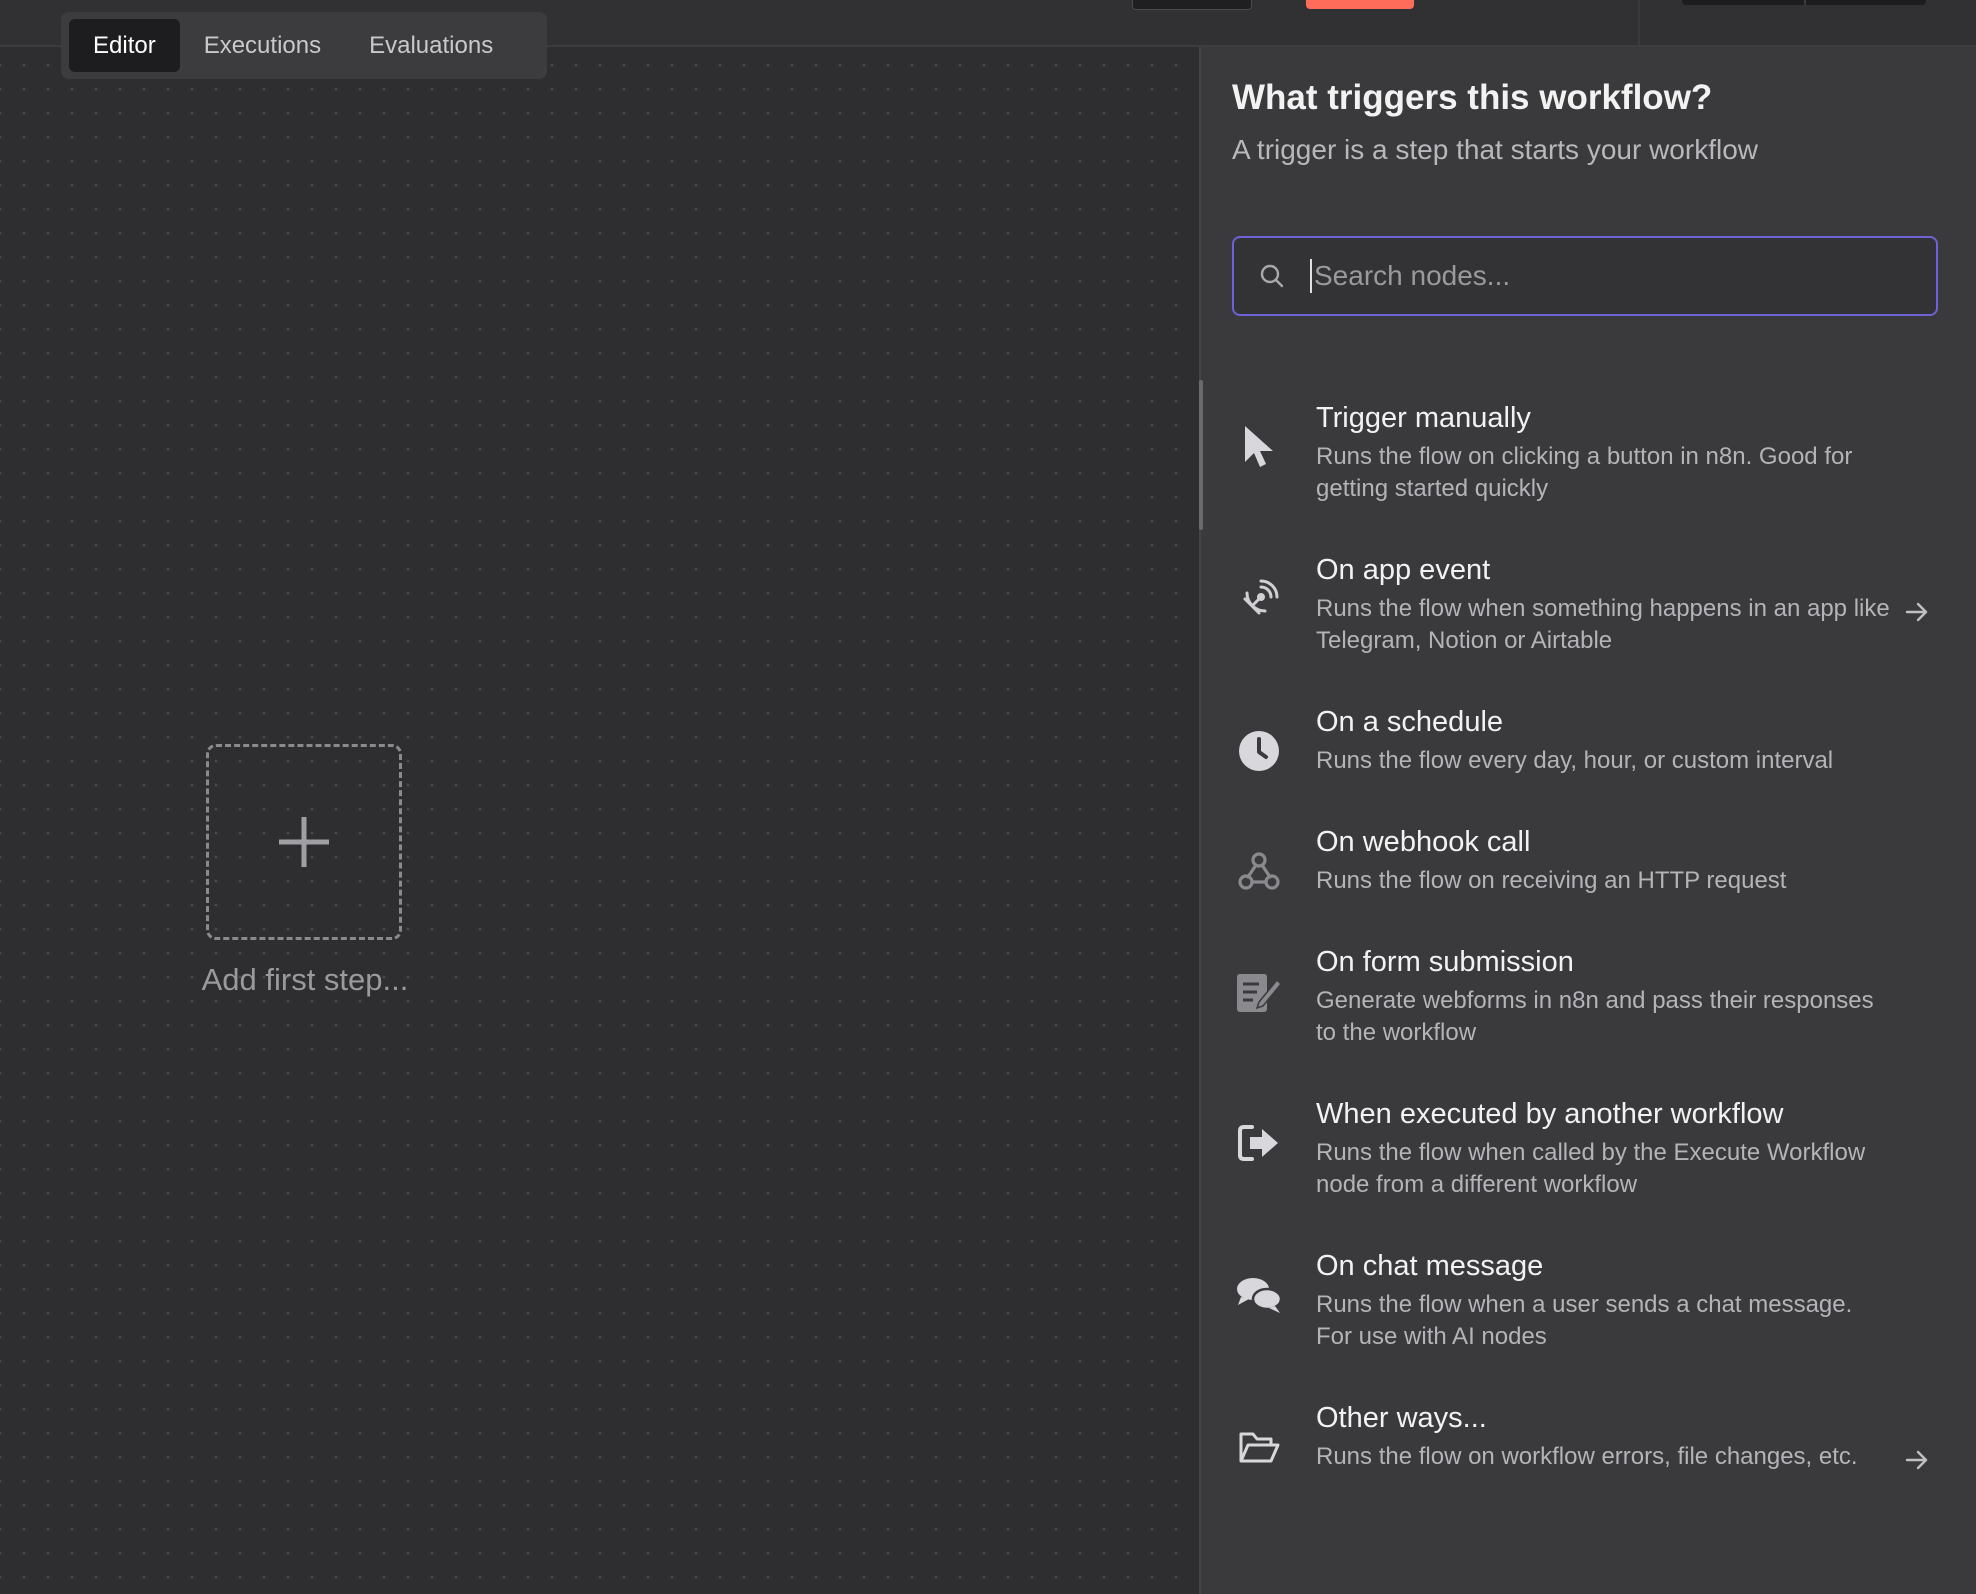 Image resolution: width=1976 pixels, height=1594 pixels. Describe the element at coordinates (1259, 991) in the screenshot. I see `form-icon` at that location.